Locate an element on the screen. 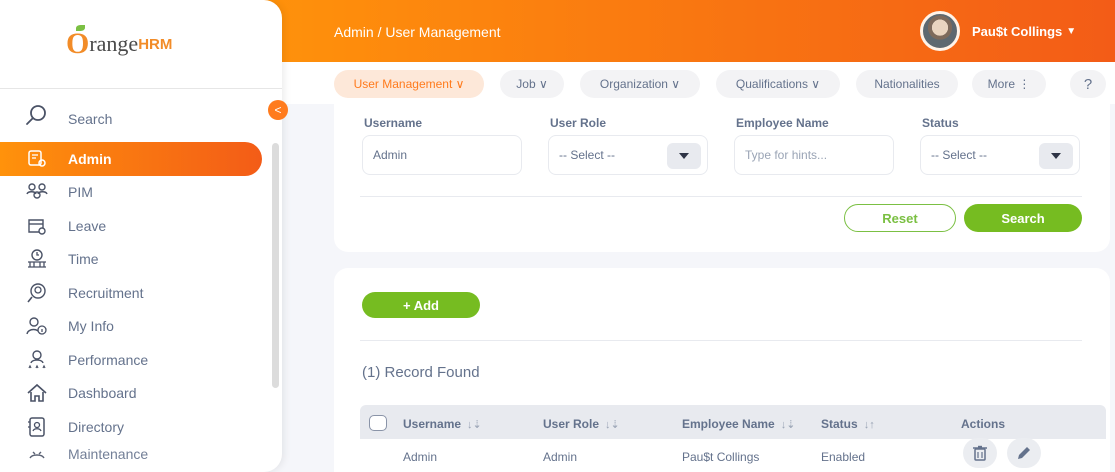 The image size is (1115, 472). sidebar-item-label: Time is located at coordinates (83, 259).